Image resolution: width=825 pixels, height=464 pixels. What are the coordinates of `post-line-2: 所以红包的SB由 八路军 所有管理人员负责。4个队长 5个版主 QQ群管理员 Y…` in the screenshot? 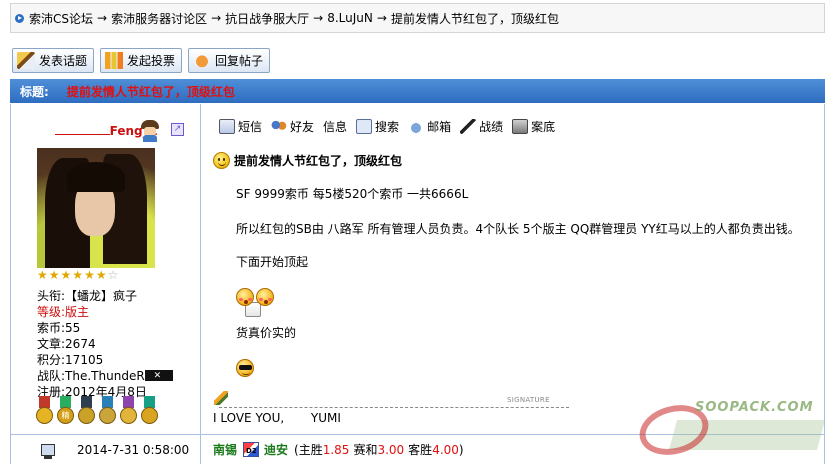 It's located at (518, 229).